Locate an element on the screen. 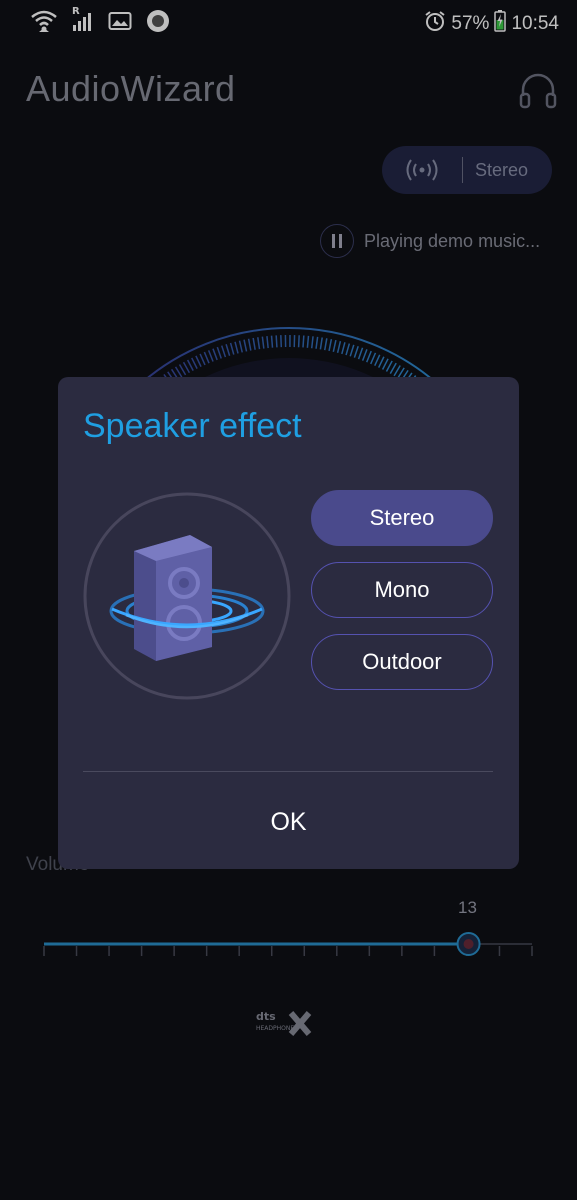  option-outdoor: Outdoor is located at coordinates (402, 662).